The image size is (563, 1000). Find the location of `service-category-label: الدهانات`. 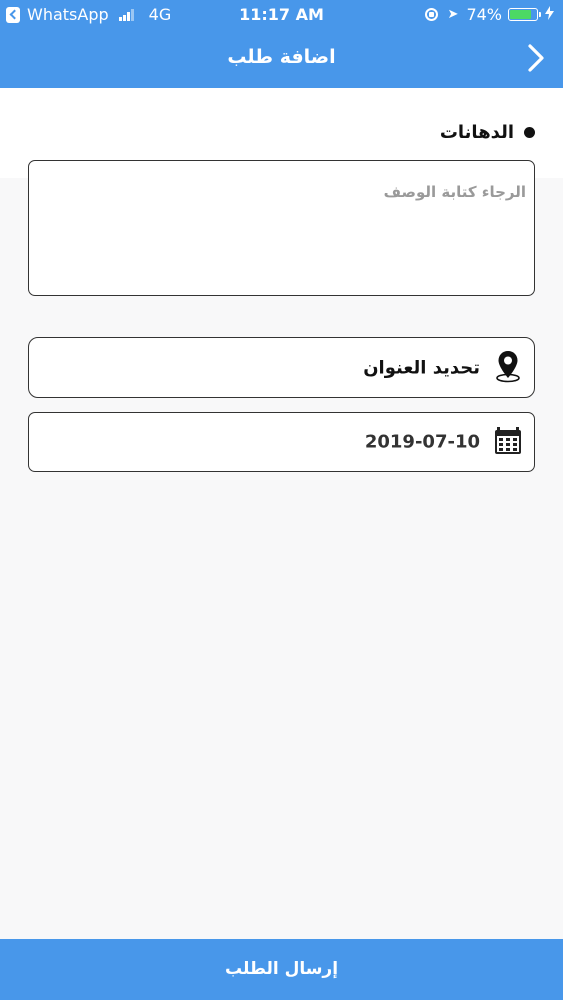

service-category-label: الدهانات is located at coordinates (476, 132).